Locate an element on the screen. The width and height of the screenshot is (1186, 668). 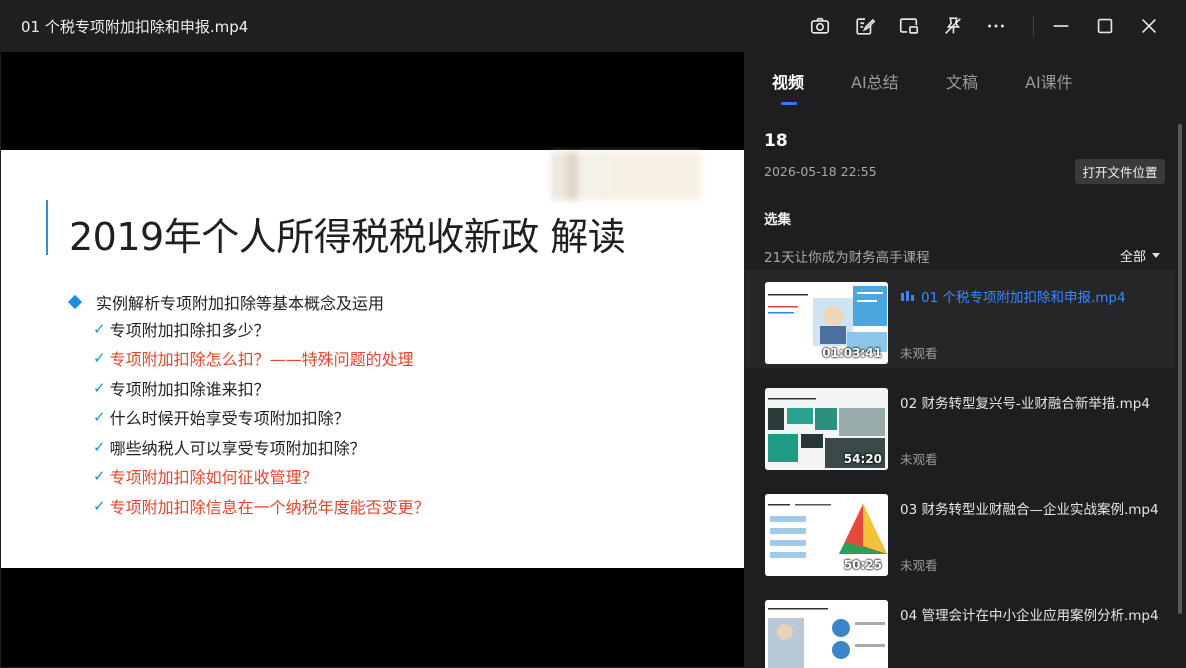
episode-item: 04 管理会计在中小企业应用案例分析.mp4 is located at coordinates (960, 628).